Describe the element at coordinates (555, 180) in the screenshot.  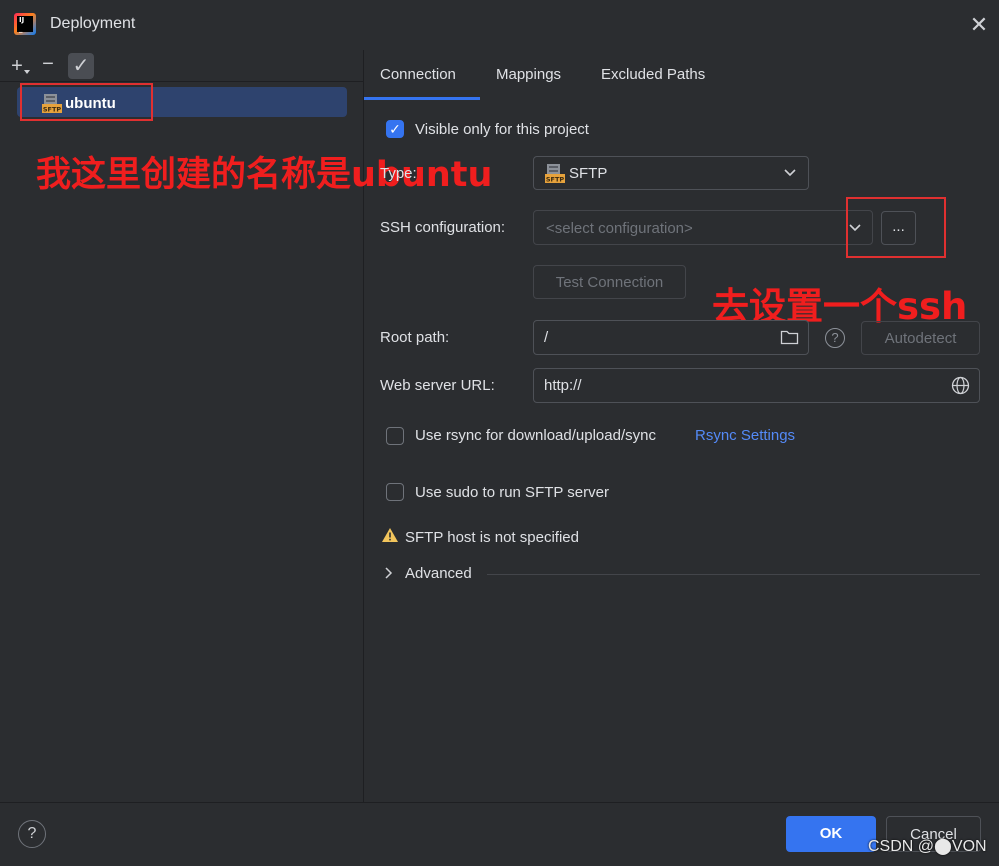
I see `svg-text: SFTP` at that location.